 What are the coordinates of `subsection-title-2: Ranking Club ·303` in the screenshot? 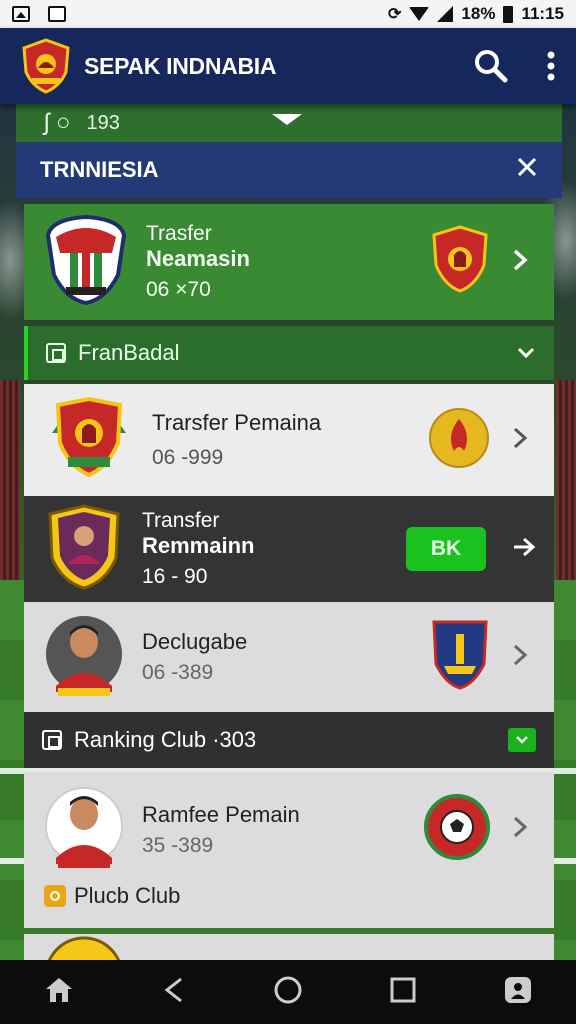 It's located at (165, 739).